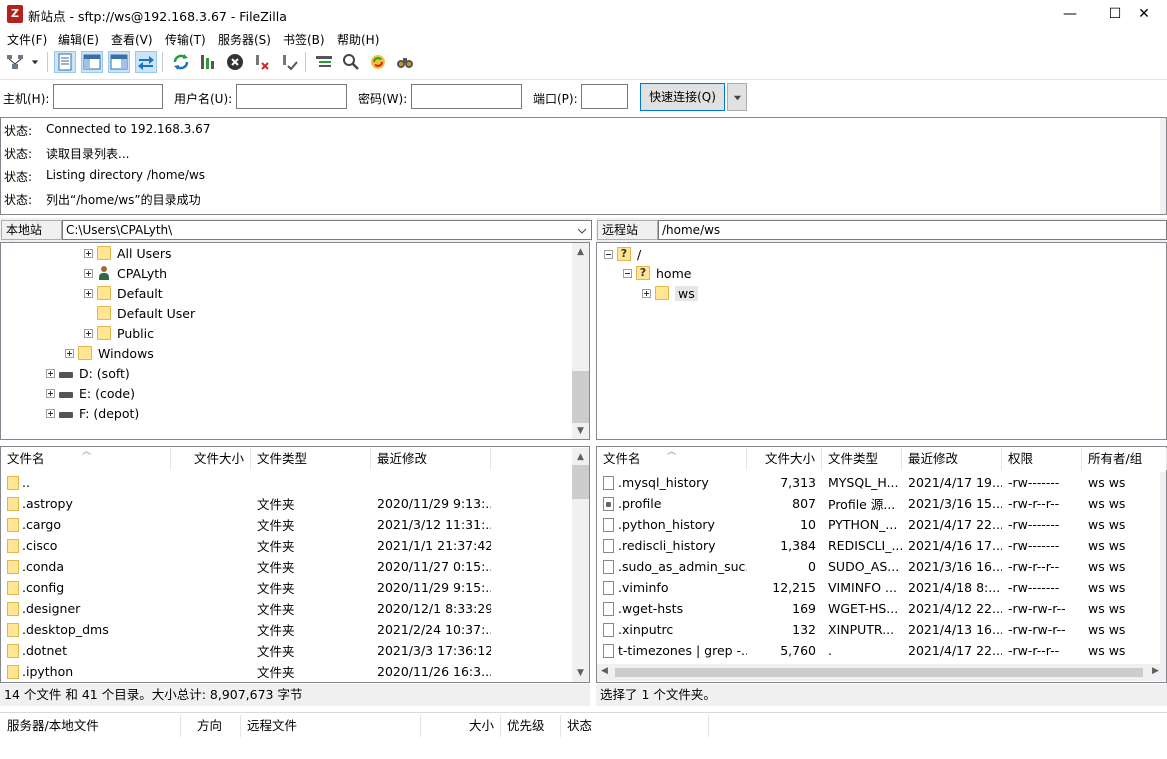 Image resolution: width=1167 pixels, height=759 pixels. Describe the element at coordinates (1155, 671) in the screenshot. I see `scroll-right-icon: ▶` at that location.